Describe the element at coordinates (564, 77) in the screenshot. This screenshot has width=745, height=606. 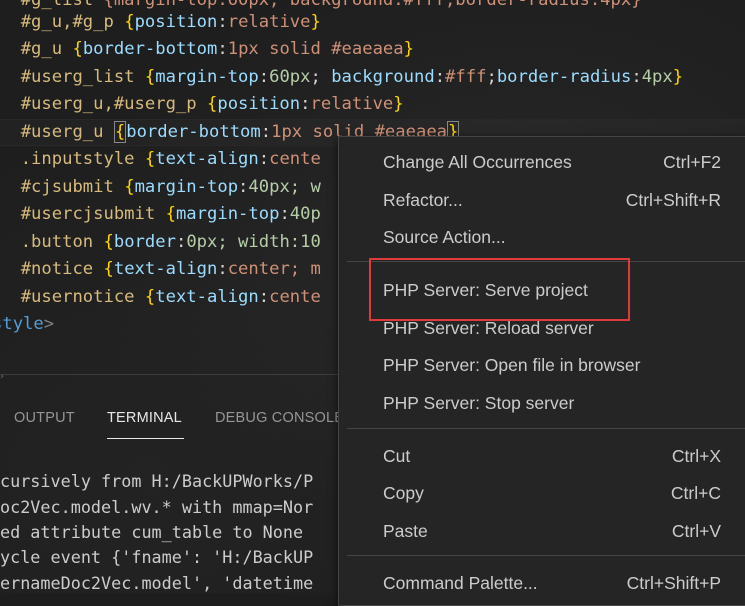
I see `css-property: border-radius` at that location.